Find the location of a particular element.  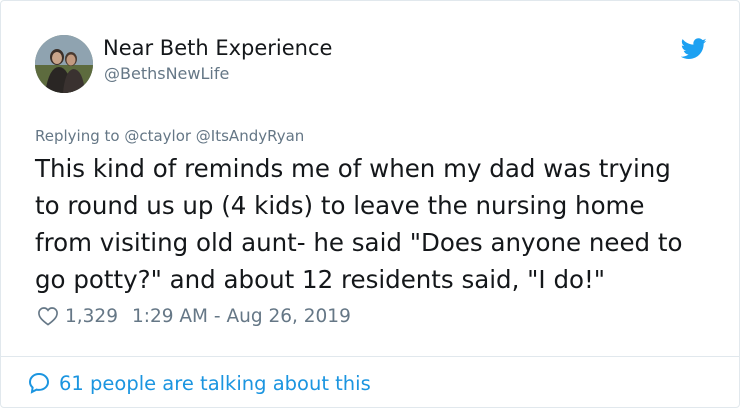

avatar-photo is located at coordinates (64, 64).